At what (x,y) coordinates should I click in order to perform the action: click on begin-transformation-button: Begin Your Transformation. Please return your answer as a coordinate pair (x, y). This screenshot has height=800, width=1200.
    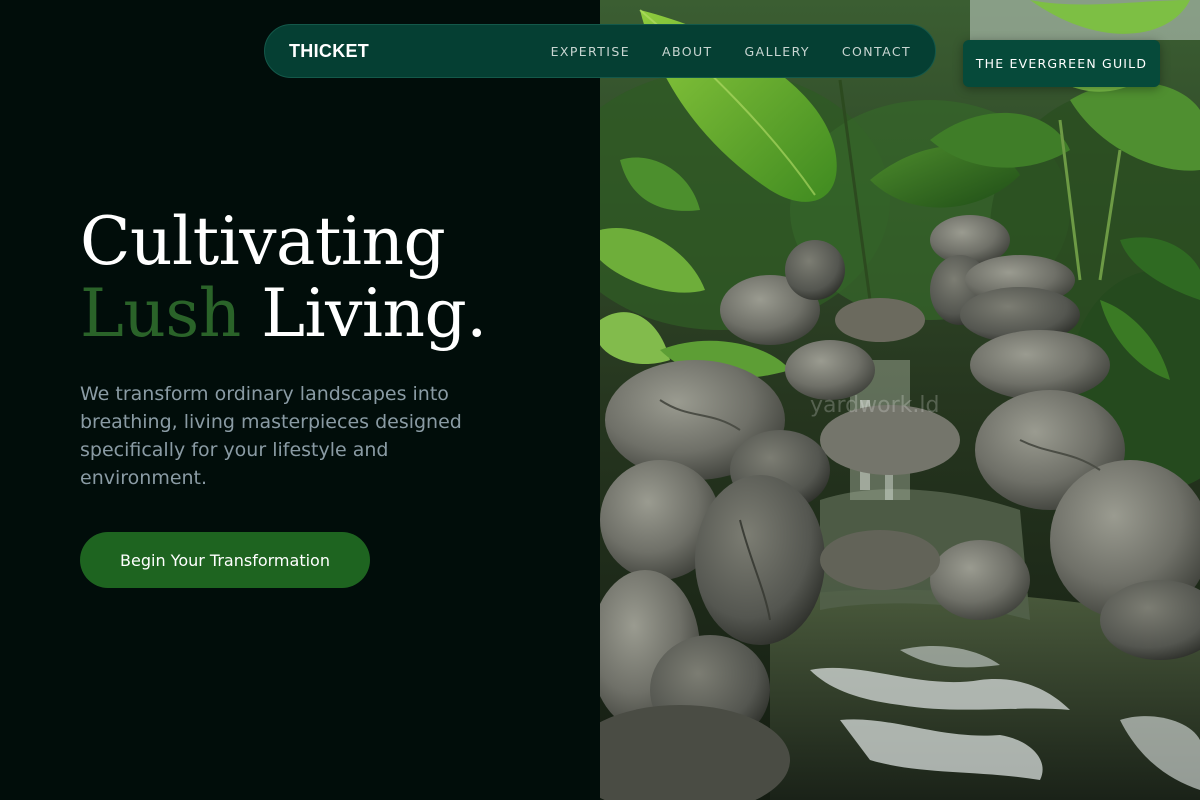
    Looking at the image, I should click on (225, 560).